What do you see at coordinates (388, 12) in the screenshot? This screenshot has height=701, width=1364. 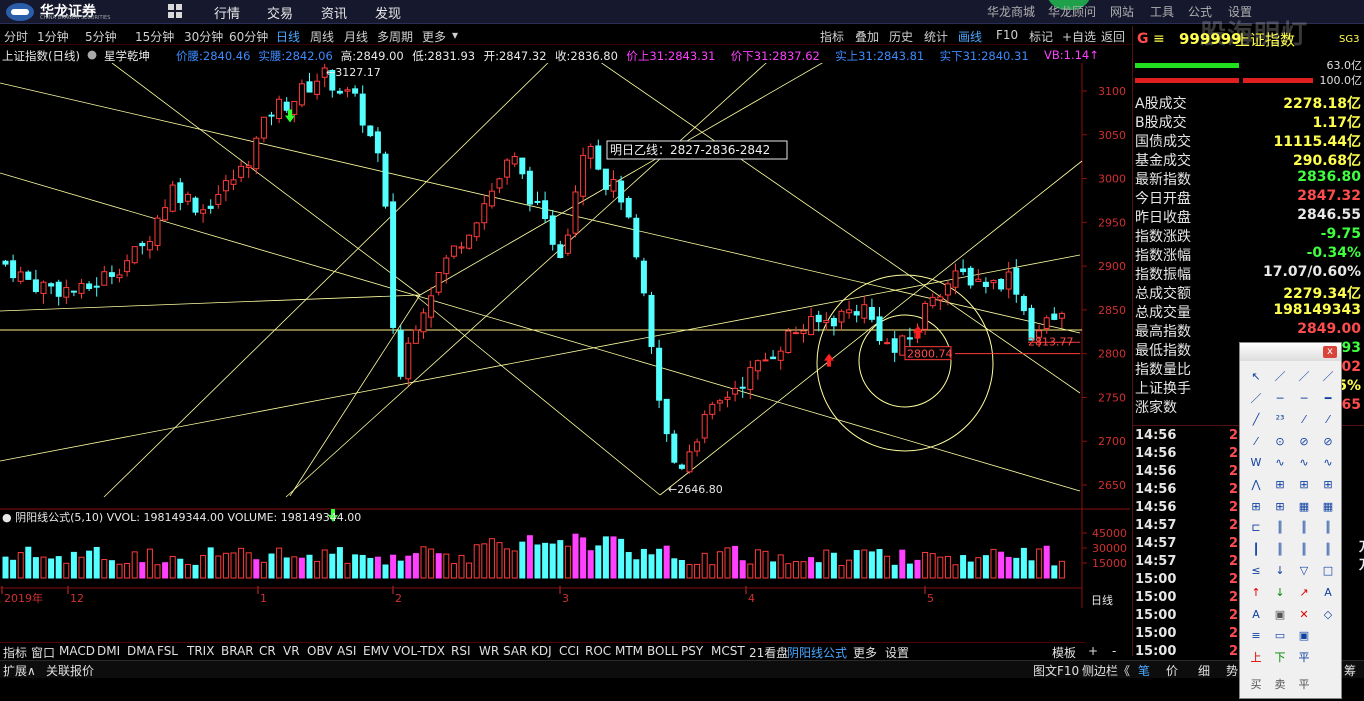 I see `menu-discover: 发现` at bounding box center [388, 12].